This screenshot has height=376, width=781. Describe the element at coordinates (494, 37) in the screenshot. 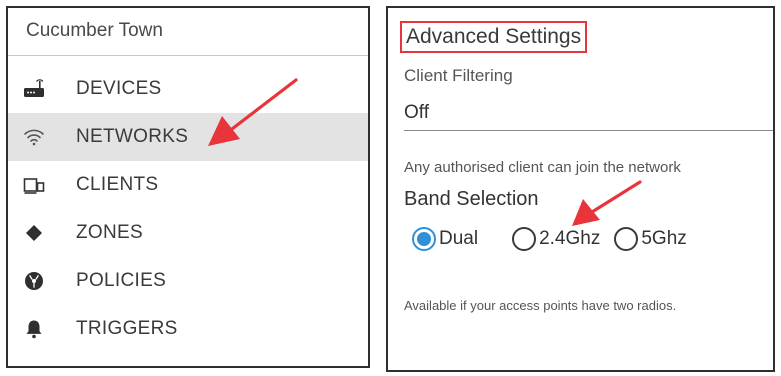

I see `advanced-settings-title: Advanced Settings` at that location.